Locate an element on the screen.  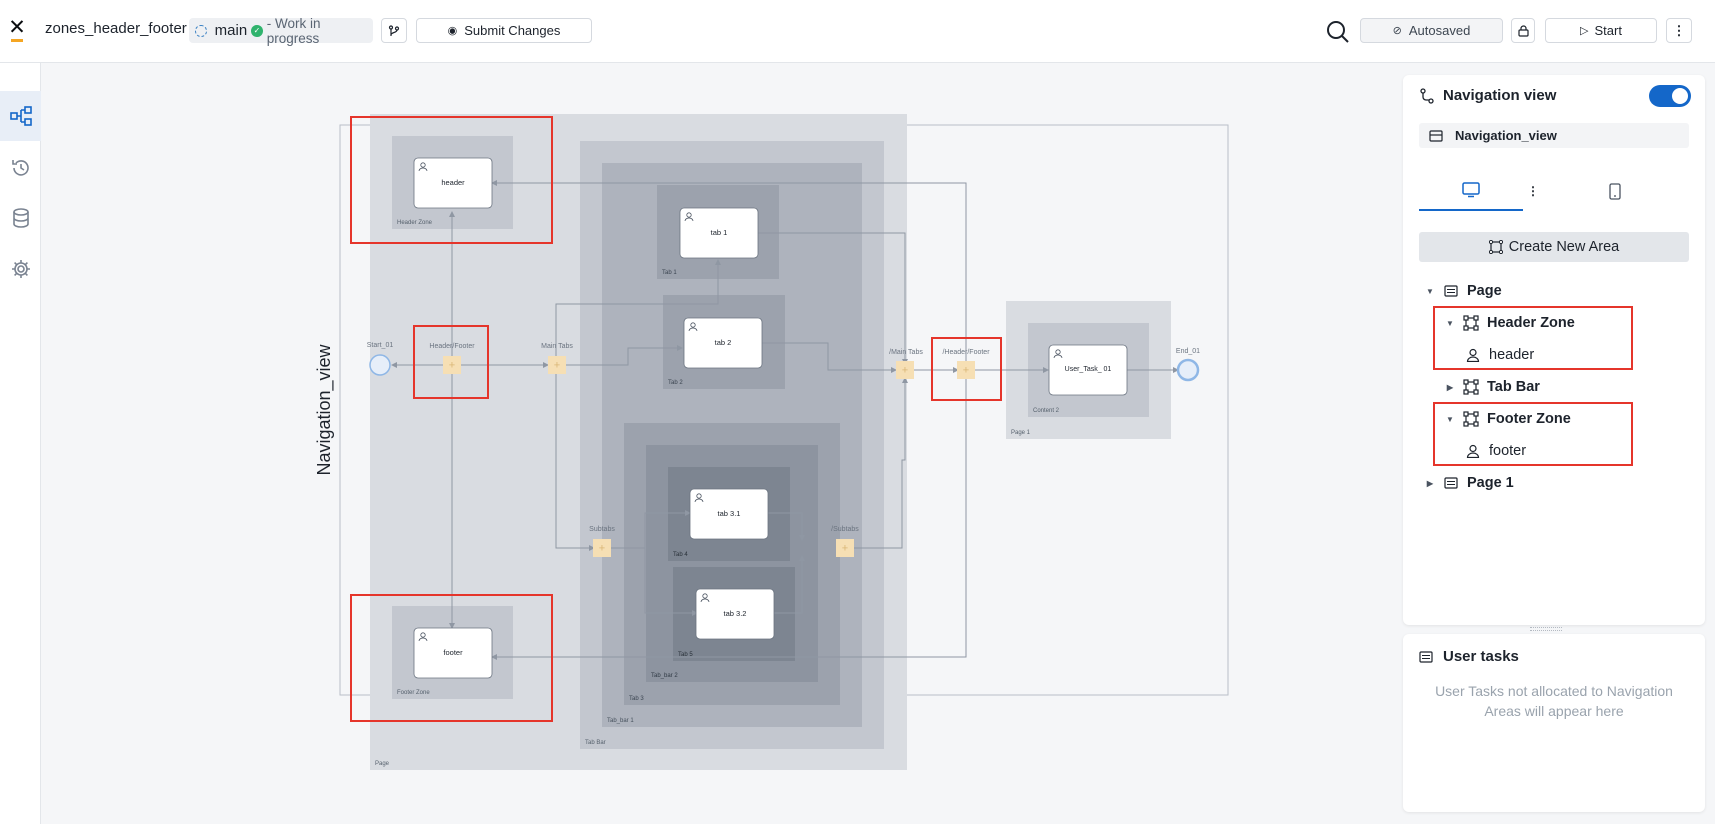
settings-icon is located at coordinates (20, 269).